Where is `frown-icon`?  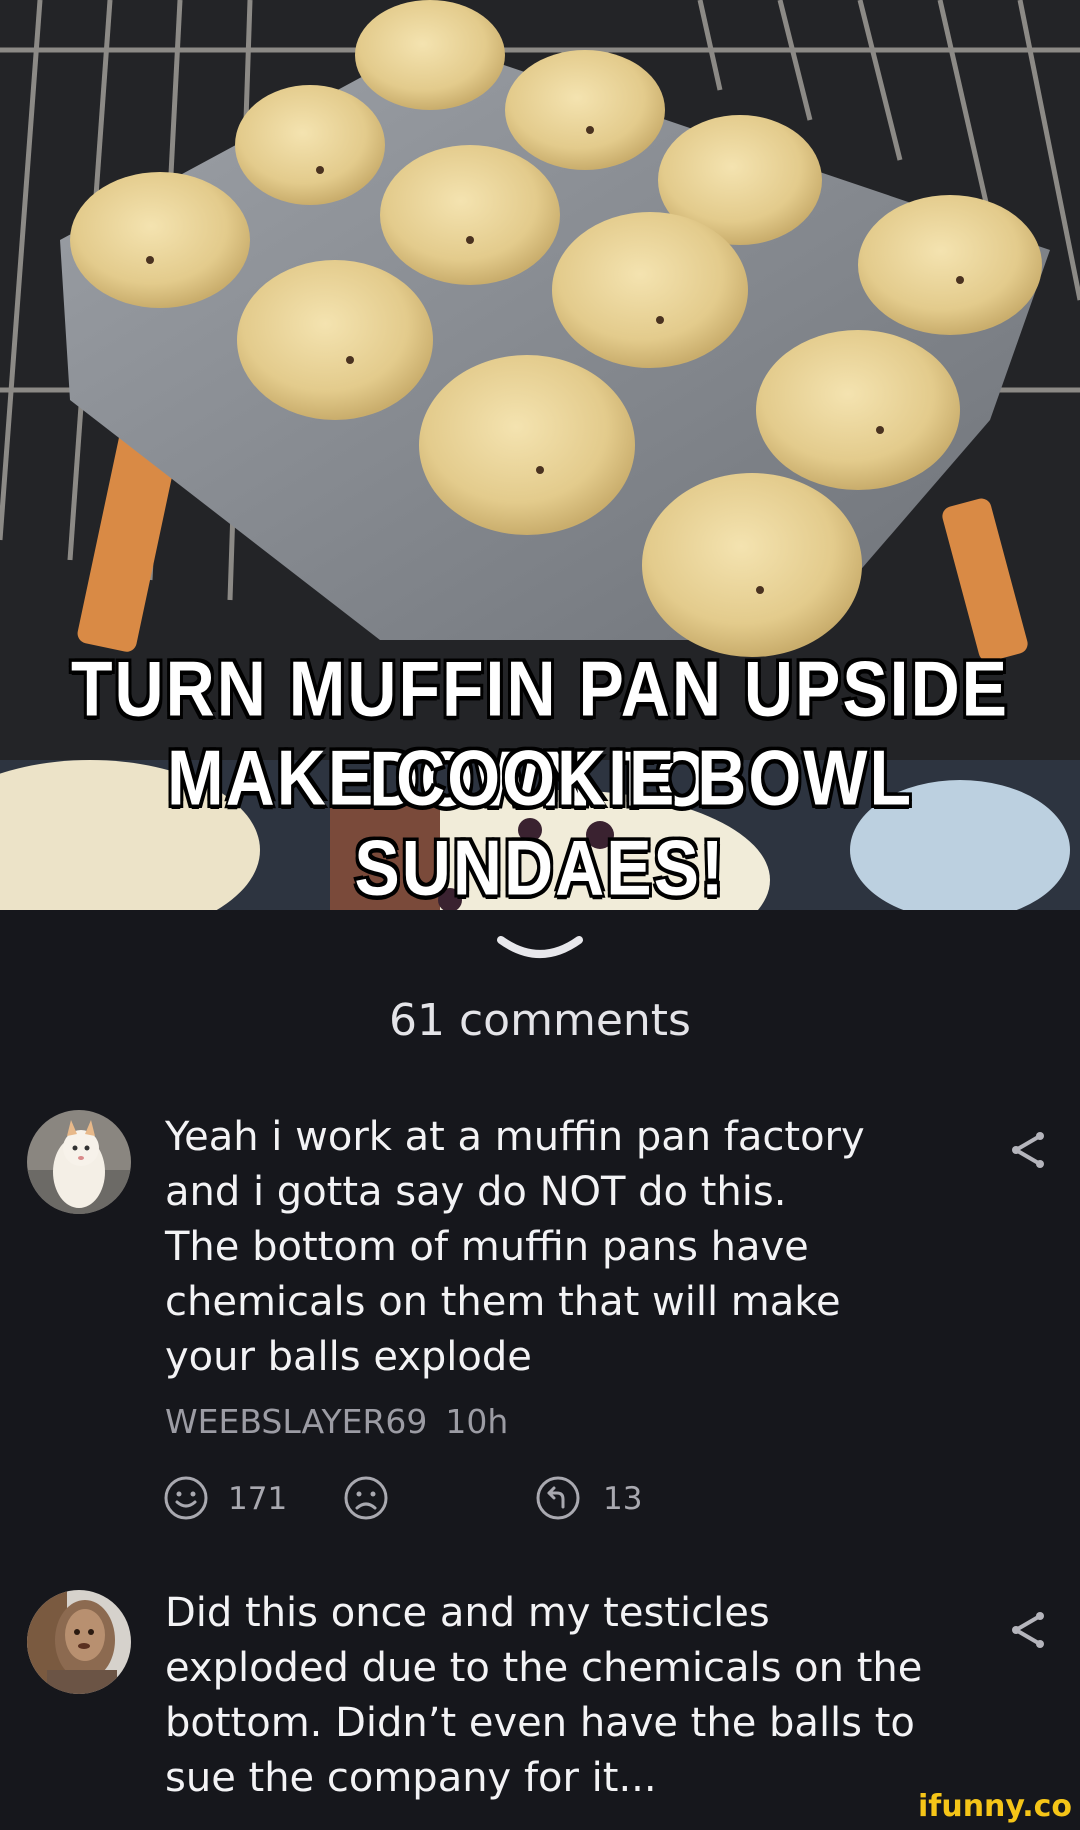 frown-icon is located at coordinates (366, 1498).